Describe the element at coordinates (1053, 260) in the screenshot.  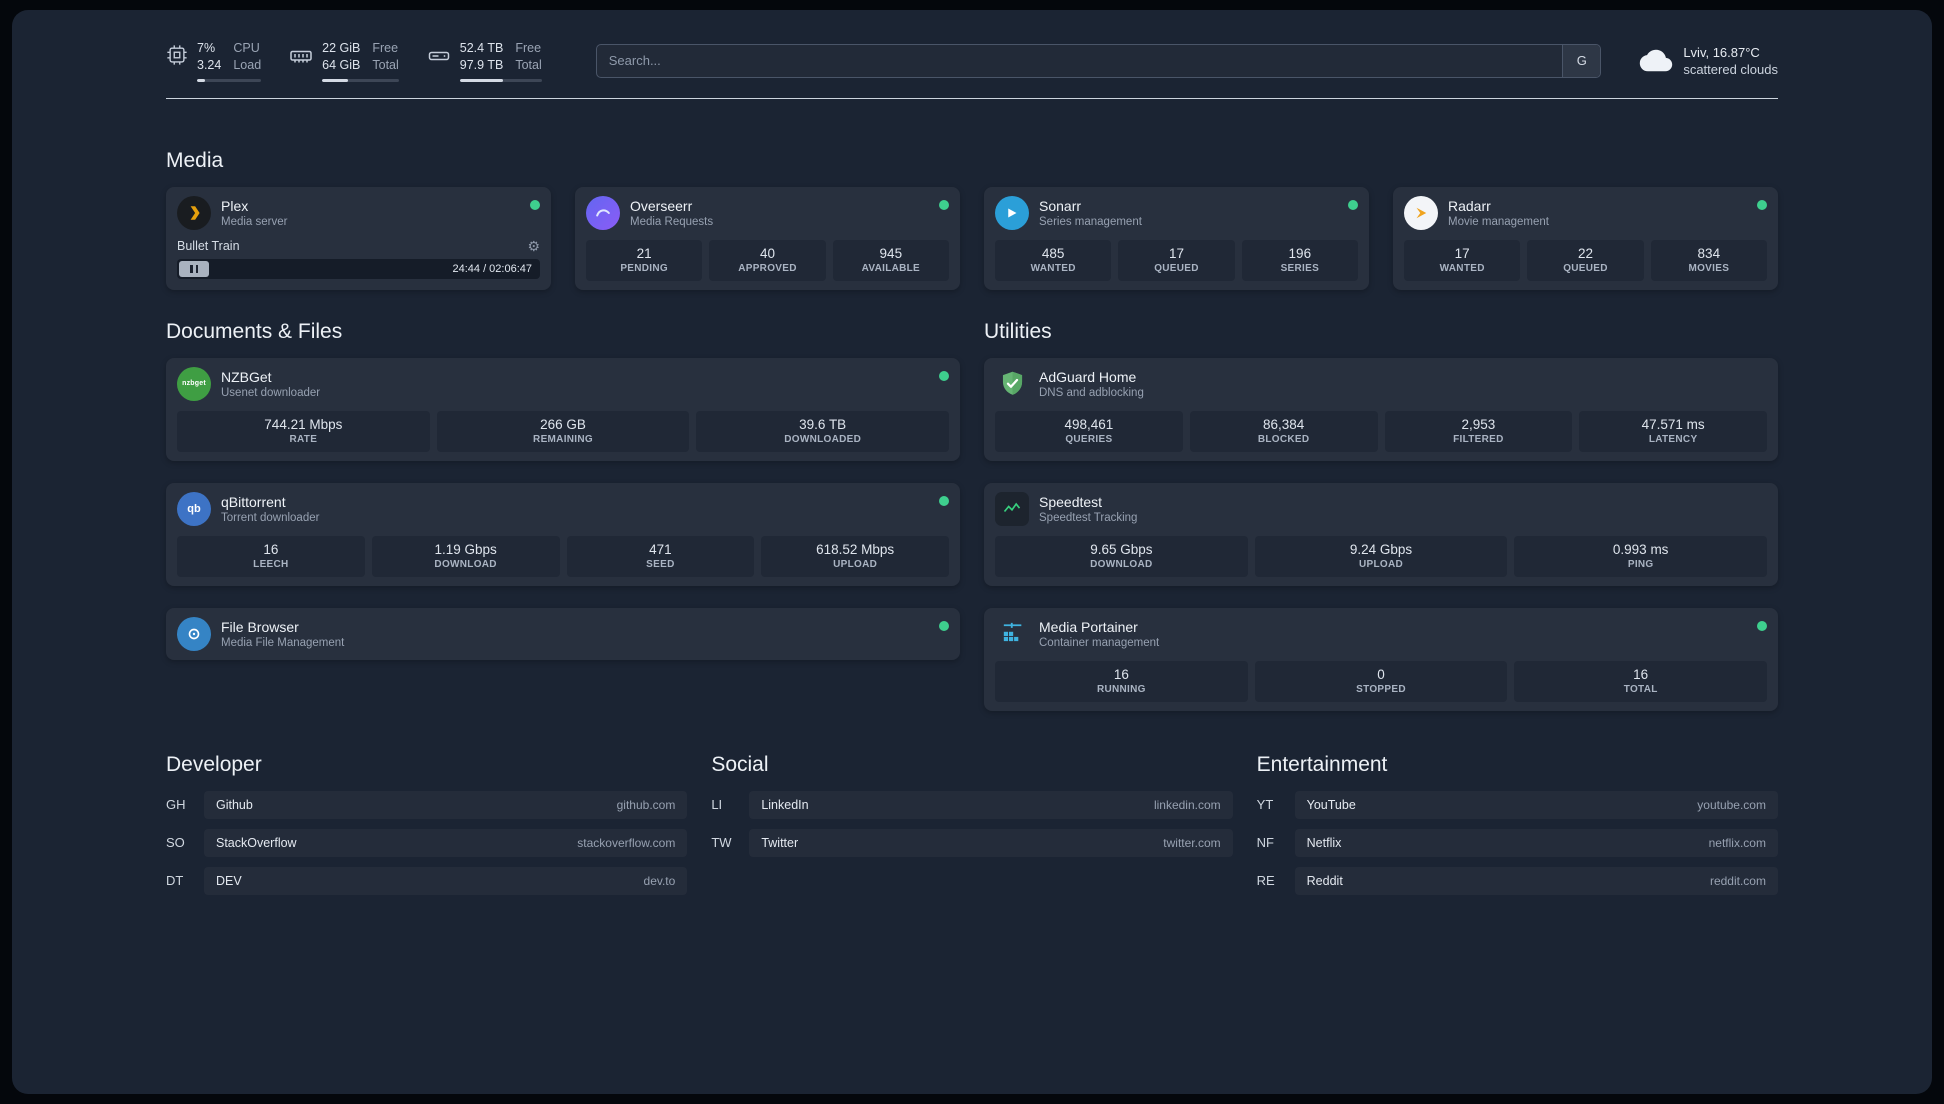
I see `stat-wanted: 485 WANTED` at that location.